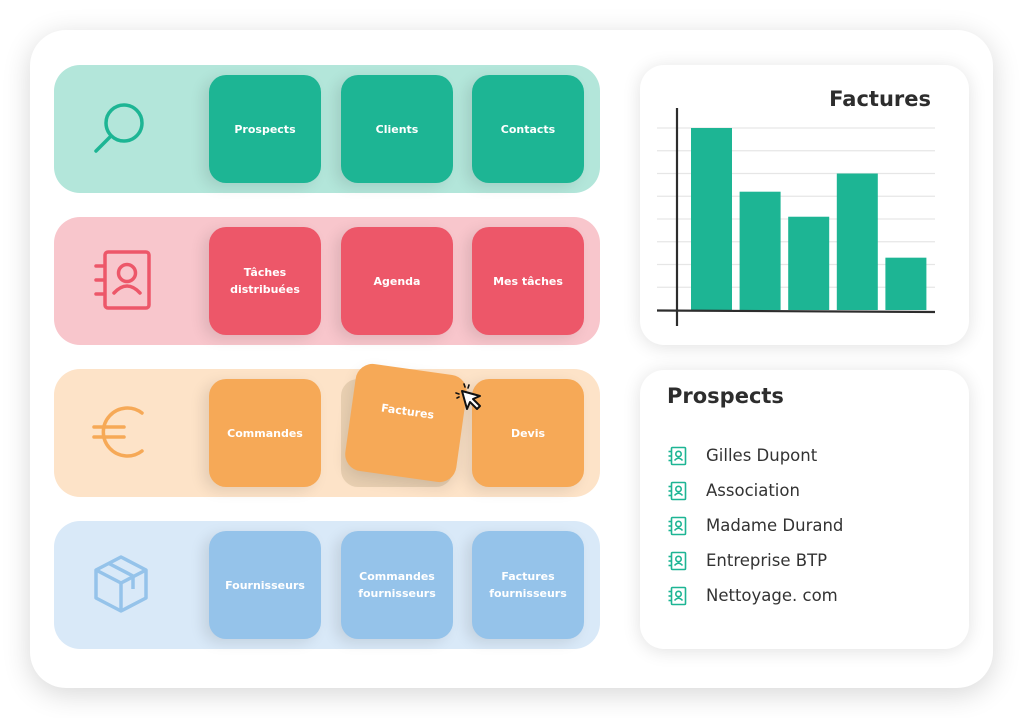 Image resolution: width=1024 pixels, height=718 pixels. I want to click on factures-chart-card: Factures, so click(804, 205).